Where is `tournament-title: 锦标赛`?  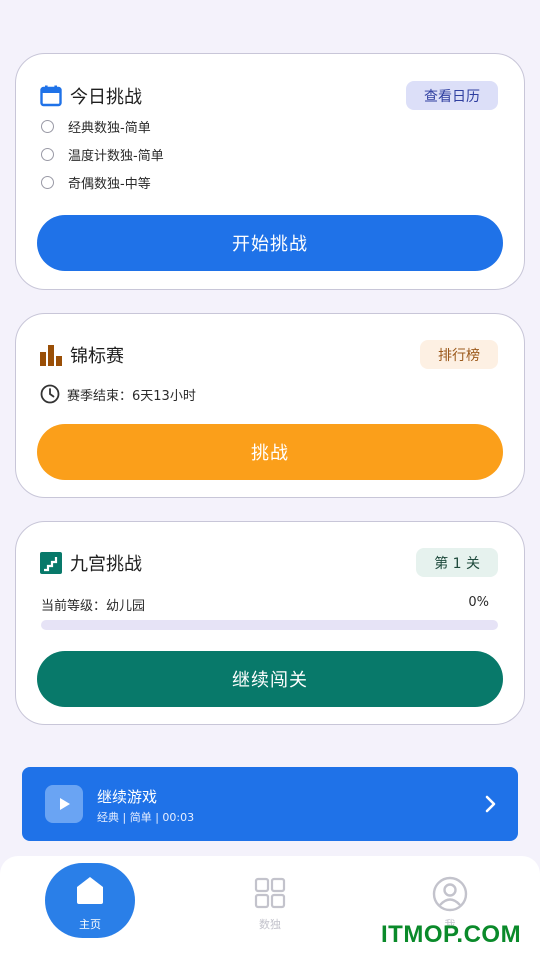 tournament-title: 锦标赛 is located at coordinates (97, 356).